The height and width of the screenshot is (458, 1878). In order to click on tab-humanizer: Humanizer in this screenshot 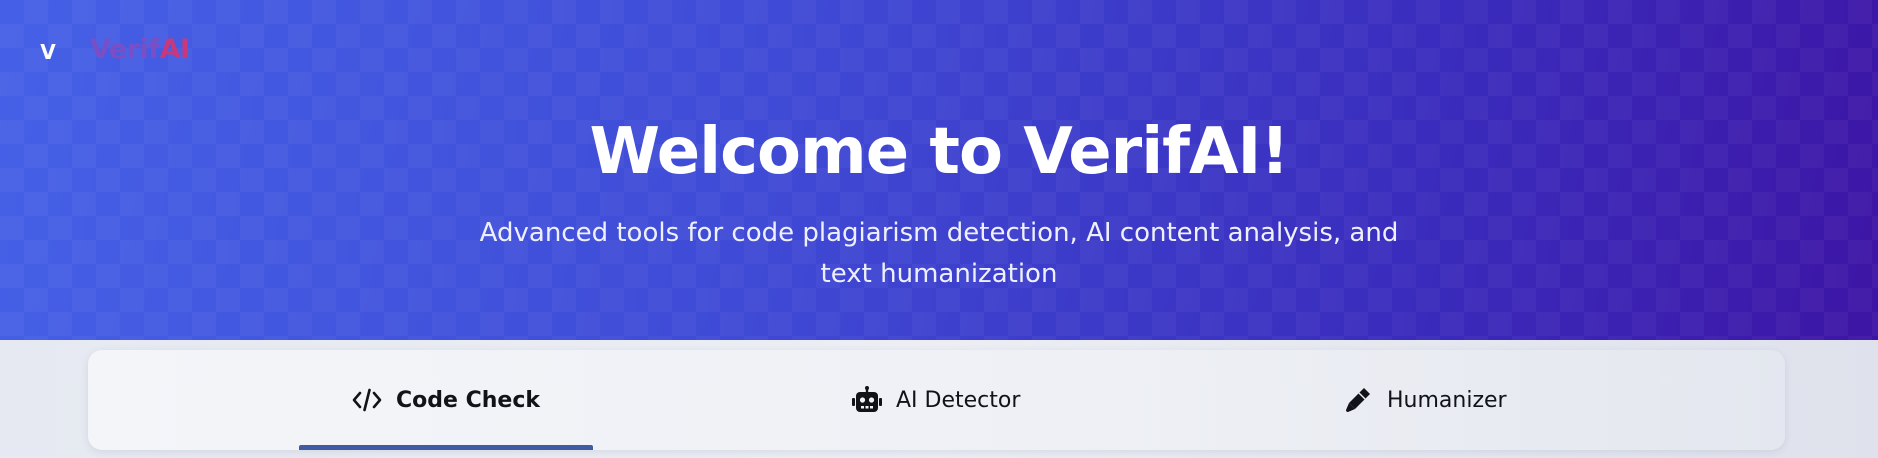, I will do `click(1425, 400)`.